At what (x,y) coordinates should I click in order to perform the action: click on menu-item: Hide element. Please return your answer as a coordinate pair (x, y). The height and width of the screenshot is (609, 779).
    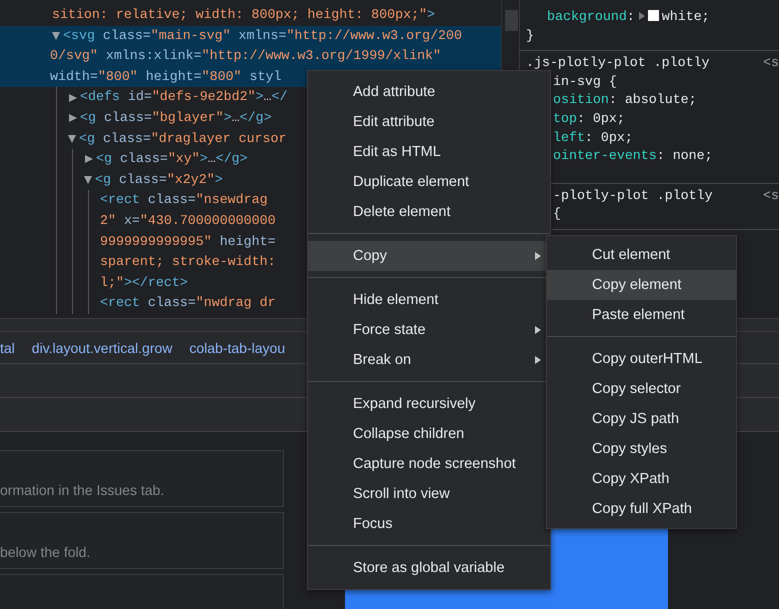
    Looking at the image, I should click on (429, 300).